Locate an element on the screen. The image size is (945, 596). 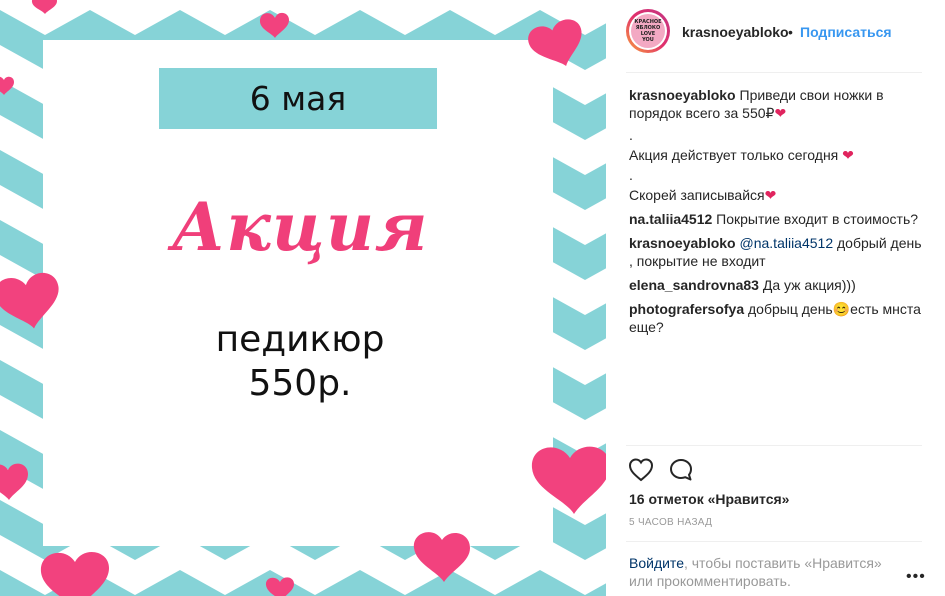
comment-username: elena_sandrovna83 is located at coordinates (694, 285).